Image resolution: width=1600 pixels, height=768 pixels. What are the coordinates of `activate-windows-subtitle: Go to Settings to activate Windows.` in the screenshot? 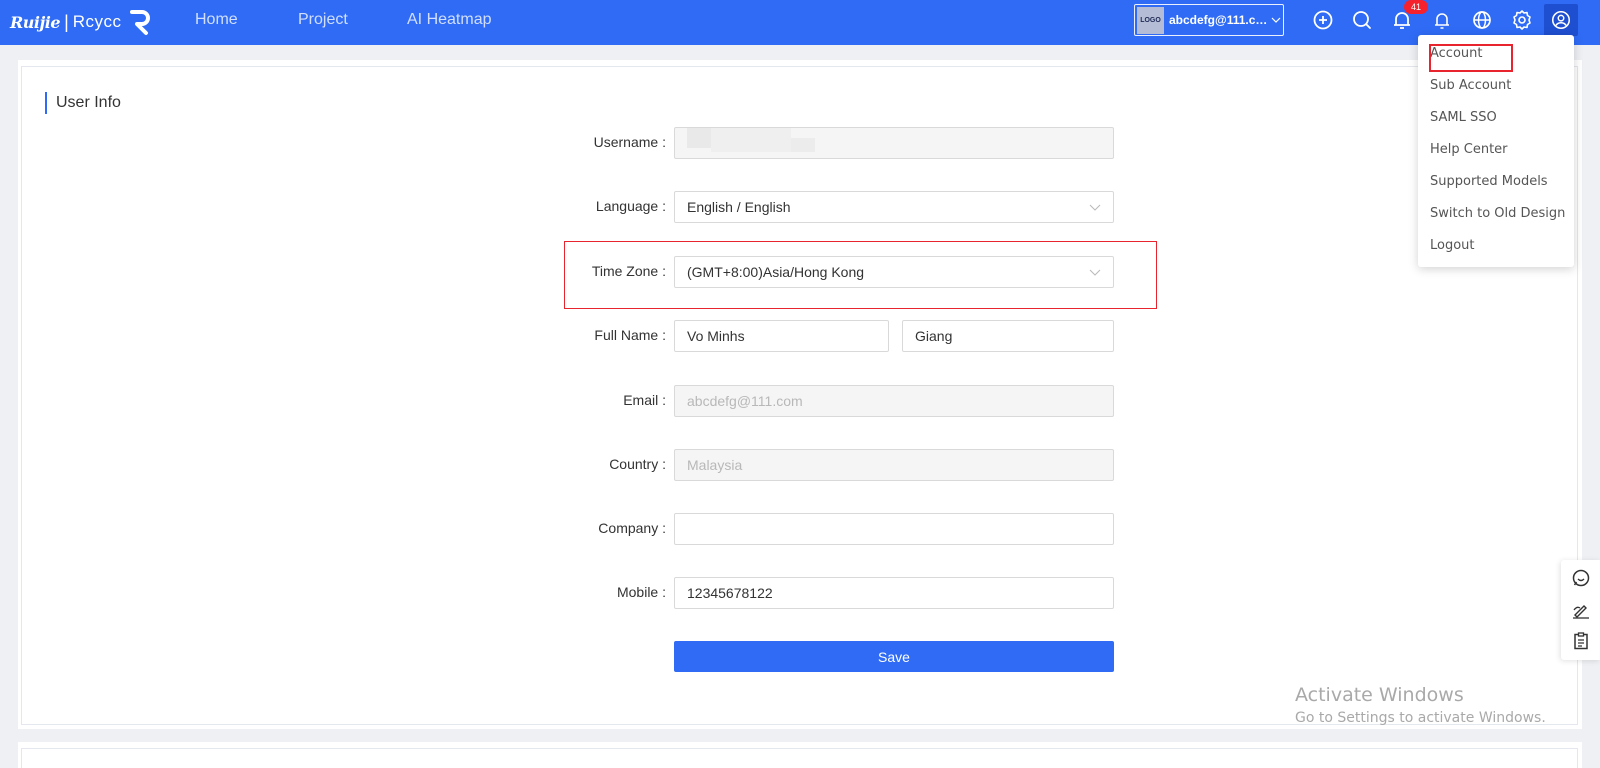 It's located at (1420, 718).